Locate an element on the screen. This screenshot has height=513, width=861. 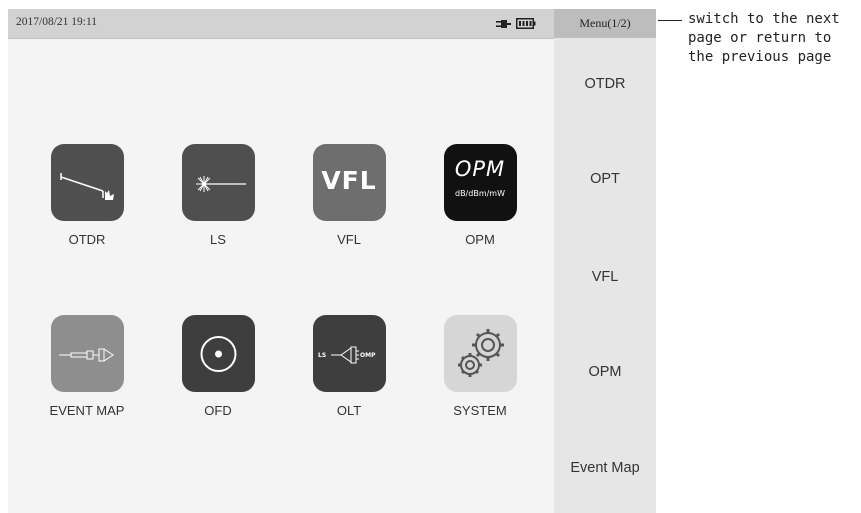
olt-ls-text: LS is located at coordinates (322, 355).